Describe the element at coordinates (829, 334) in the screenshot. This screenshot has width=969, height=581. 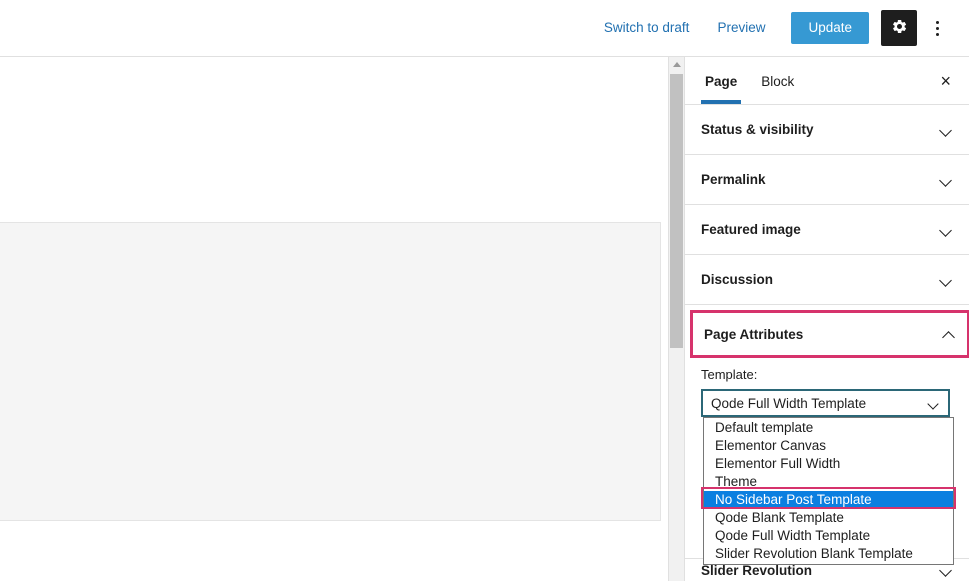
I see `panel-page-attributes: Page Attributes` at that location.